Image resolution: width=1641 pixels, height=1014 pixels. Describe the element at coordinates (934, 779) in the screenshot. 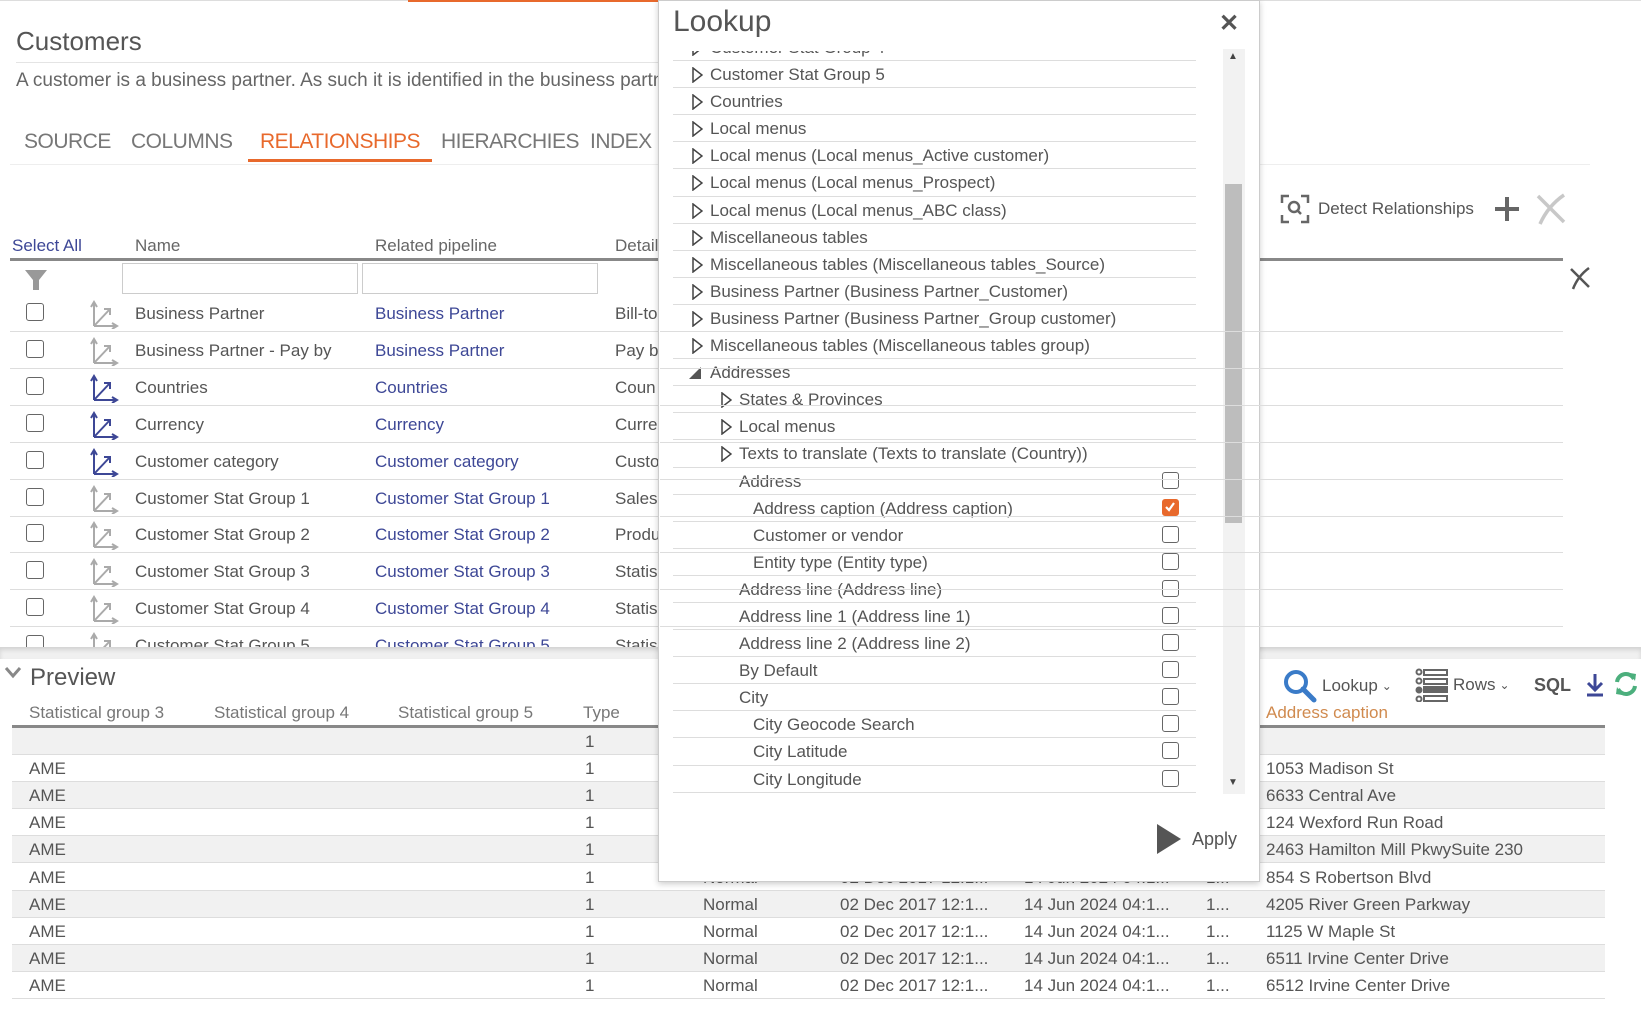

I see `tree-item: City Longitude` at that location.